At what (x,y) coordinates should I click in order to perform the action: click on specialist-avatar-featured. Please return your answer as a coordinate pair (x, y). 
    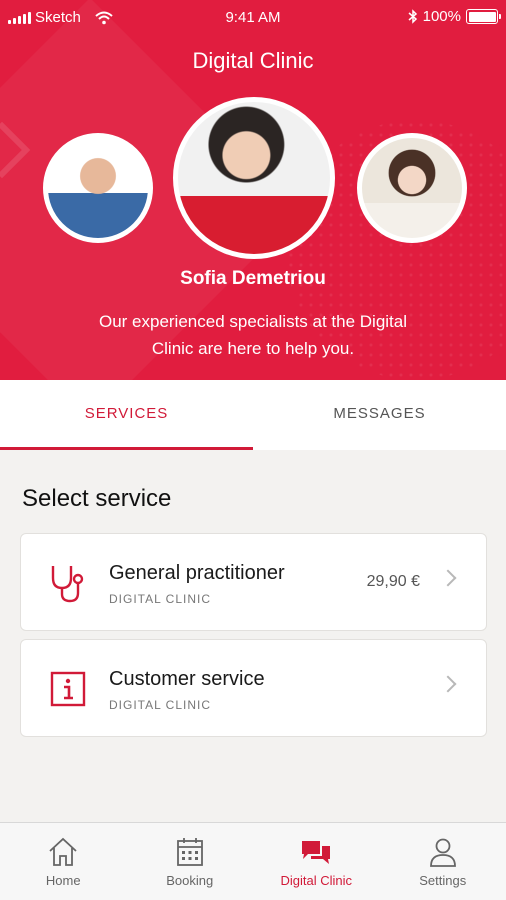
    Looking at the image, I should click on (254, 178).